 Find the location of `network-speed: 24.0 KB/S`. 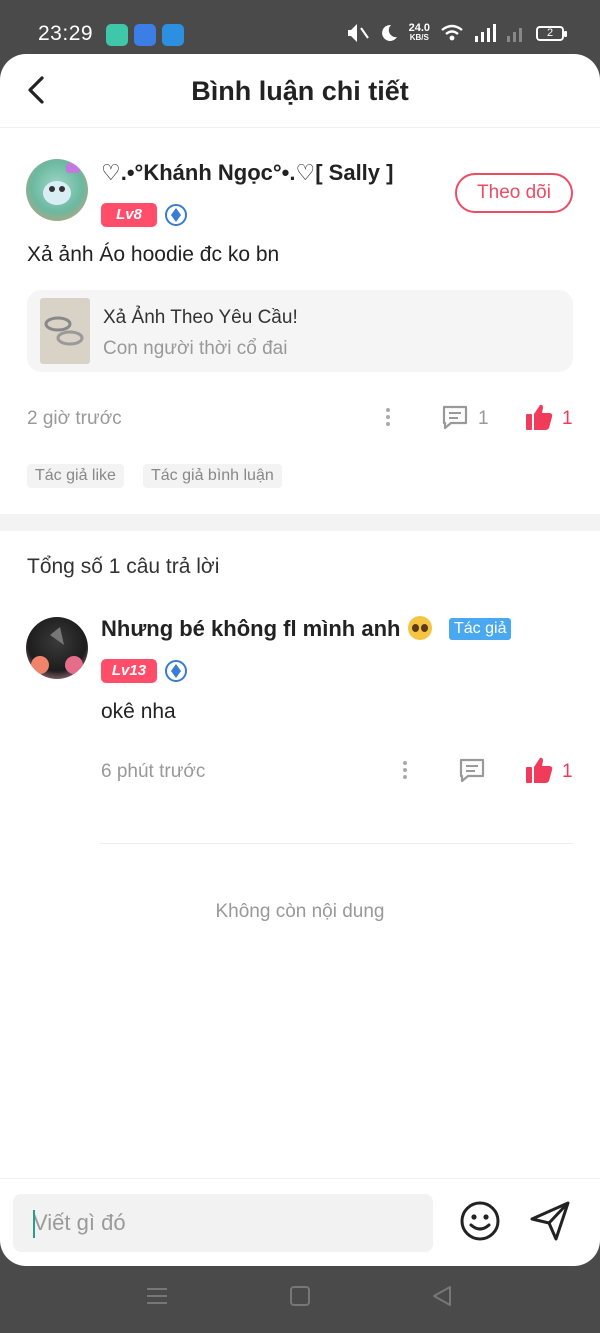

network-speed: 24.0 KB/S is located at coordinates (419, 33).